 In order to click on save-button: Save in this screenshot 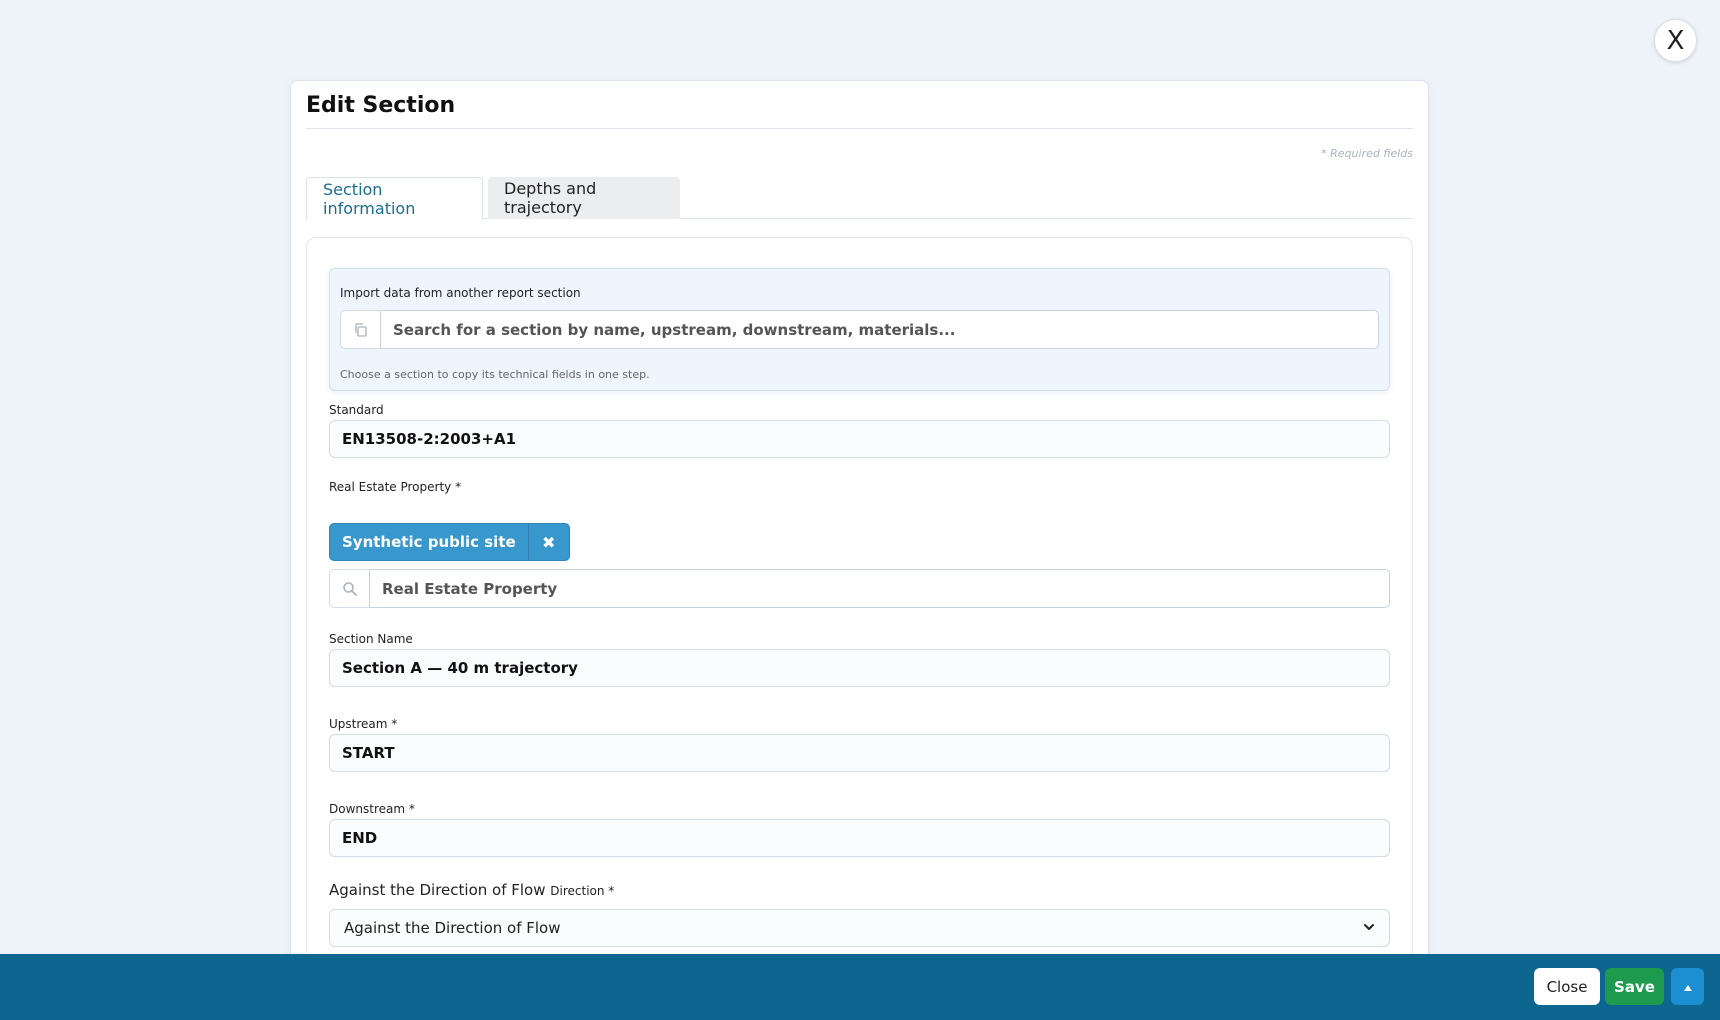, I will do `click(1634, 986)`.